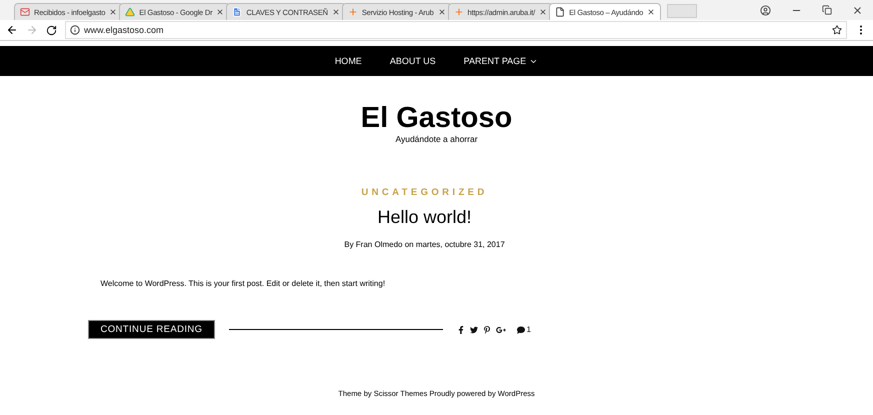 The width and height of the screenshot is (873, 415). I want to click on post-excerpt: Welcome to WordPress. This is your first post. Edit or delete it, then start writing!, so click(243, 283).